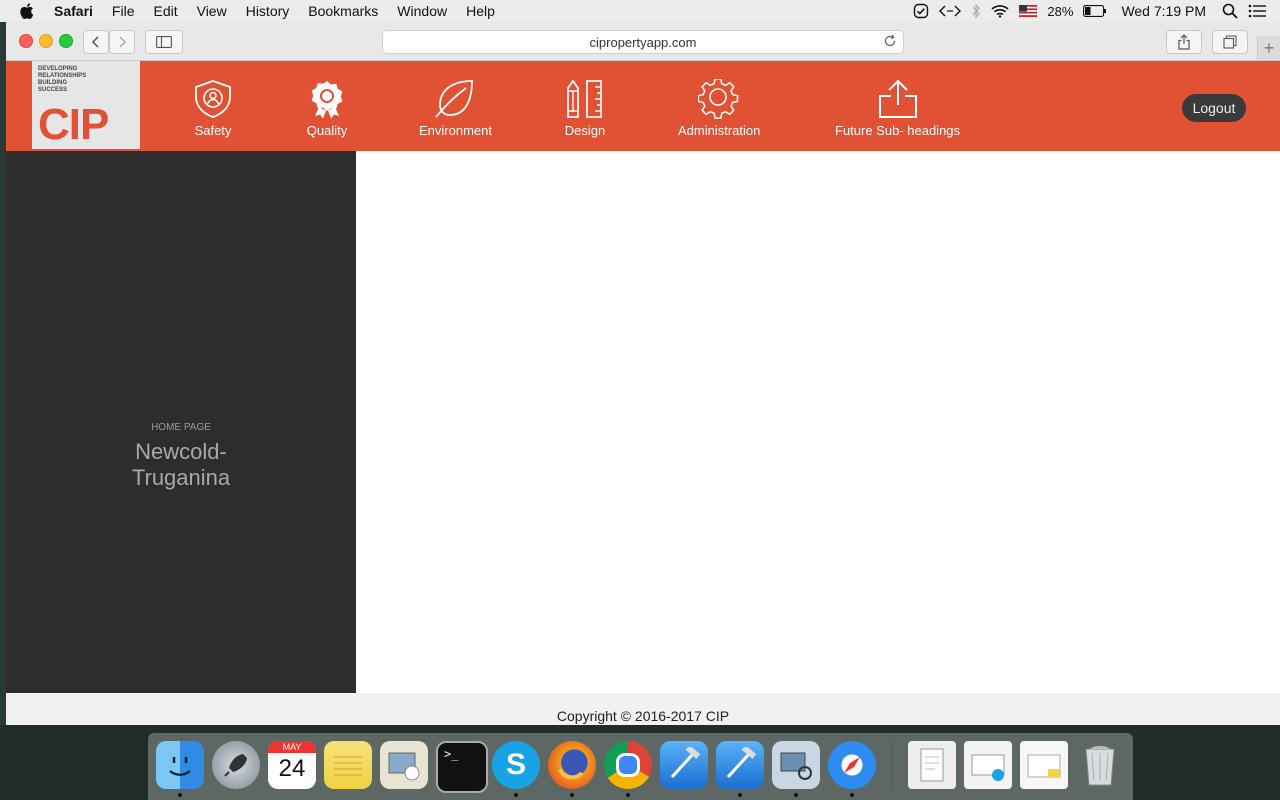  What do you see at coordinates (1060, 11) in the screenshot?
I see `battery-percent: 28%` at bounding box center [1060, 11].